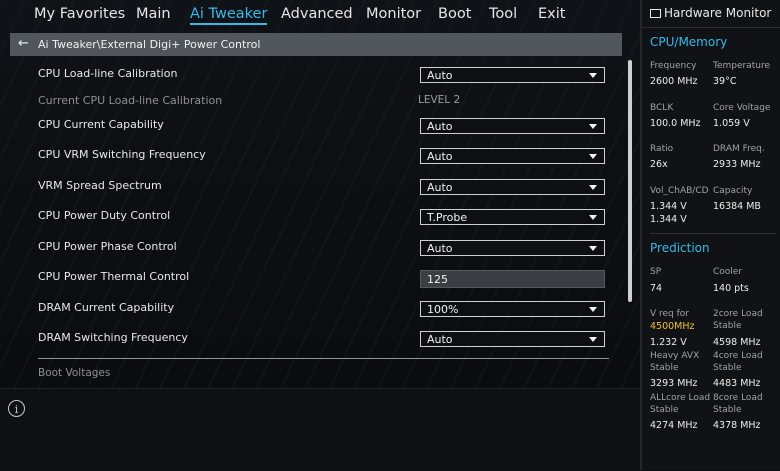  Describe the element at coordinates (727, 326) in the screenshot. I see `2core-stable-label: Stable` at that location.